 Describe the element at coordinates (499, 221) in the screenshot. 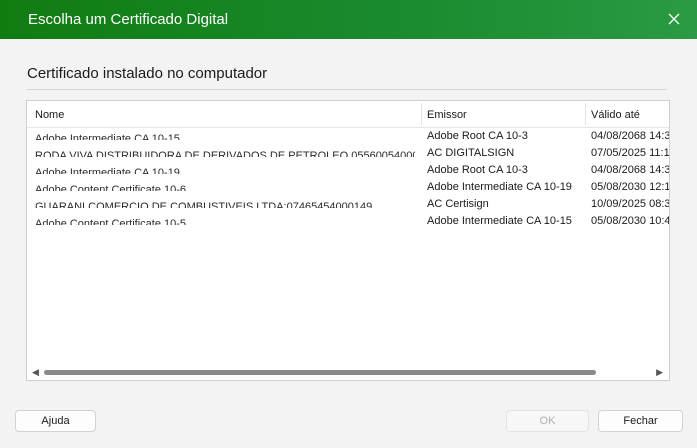

I see `row-emissor: Adobe Intermediate CA 10-15` at that location.